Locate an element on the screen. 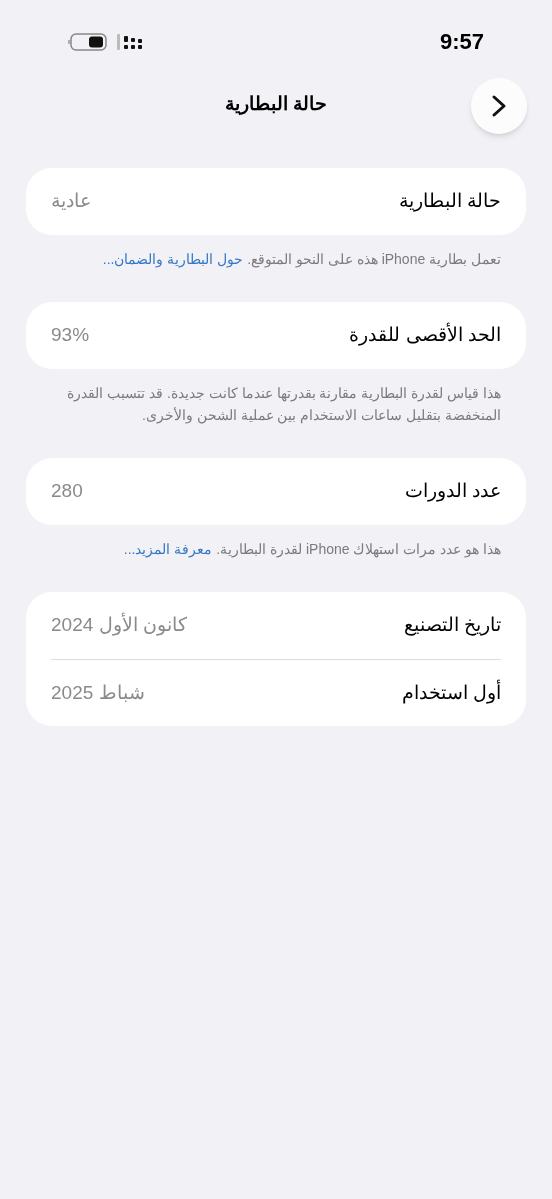 The image size is (552, 1199). back-button is located at coordinates (499, 106).